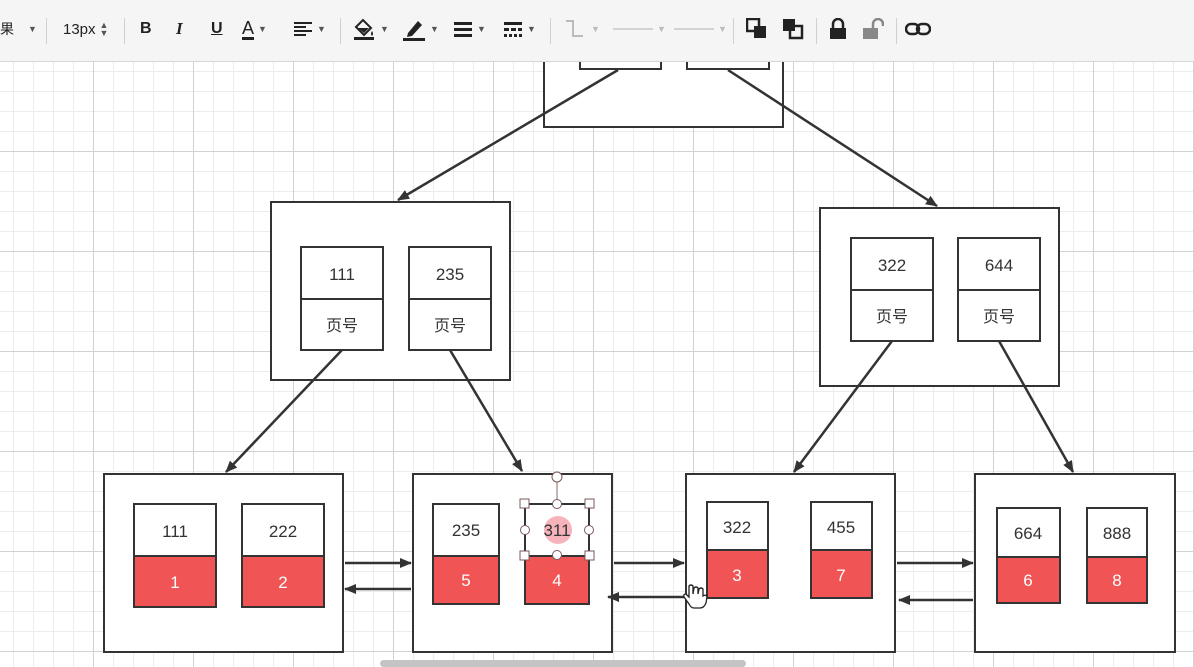 The height and width of the screenshot is (667, 1194). I want to click on italic-label: I, so click(179, 28).